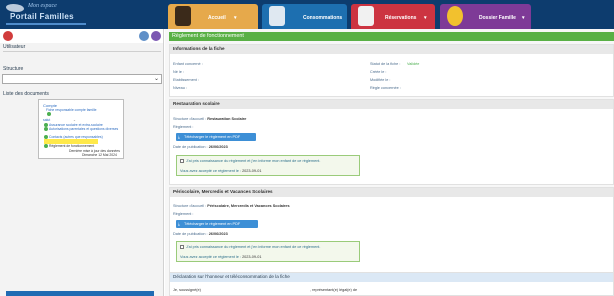  I want to click on nav-tab-label: Réservations, so click(401, 18).